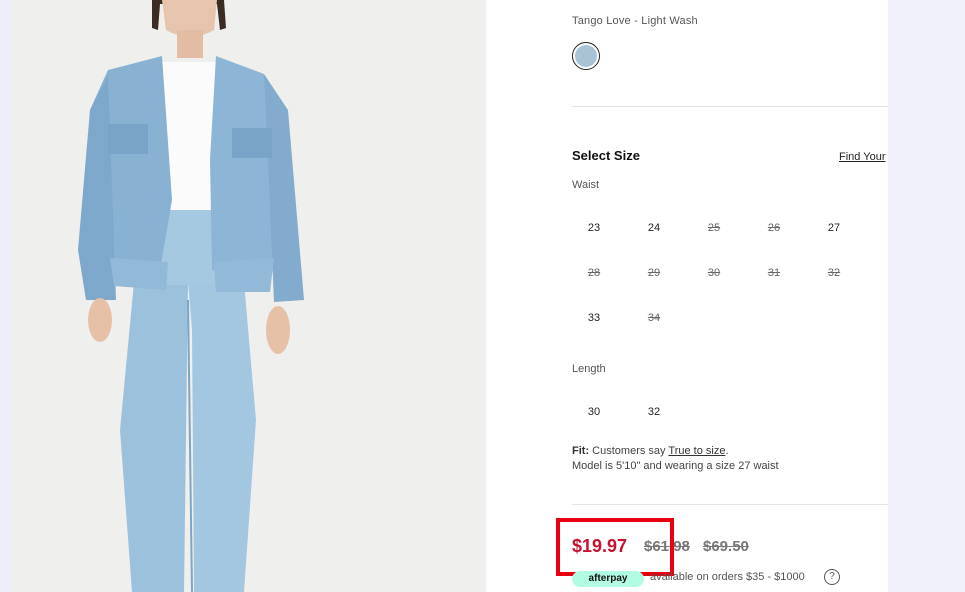 This screenshot has width=965, height=592. What do you see at coordinates (714, 273) in the screenshot?
I see `waist-size-option-unavailable: 30` at bounding box center [714, 273].